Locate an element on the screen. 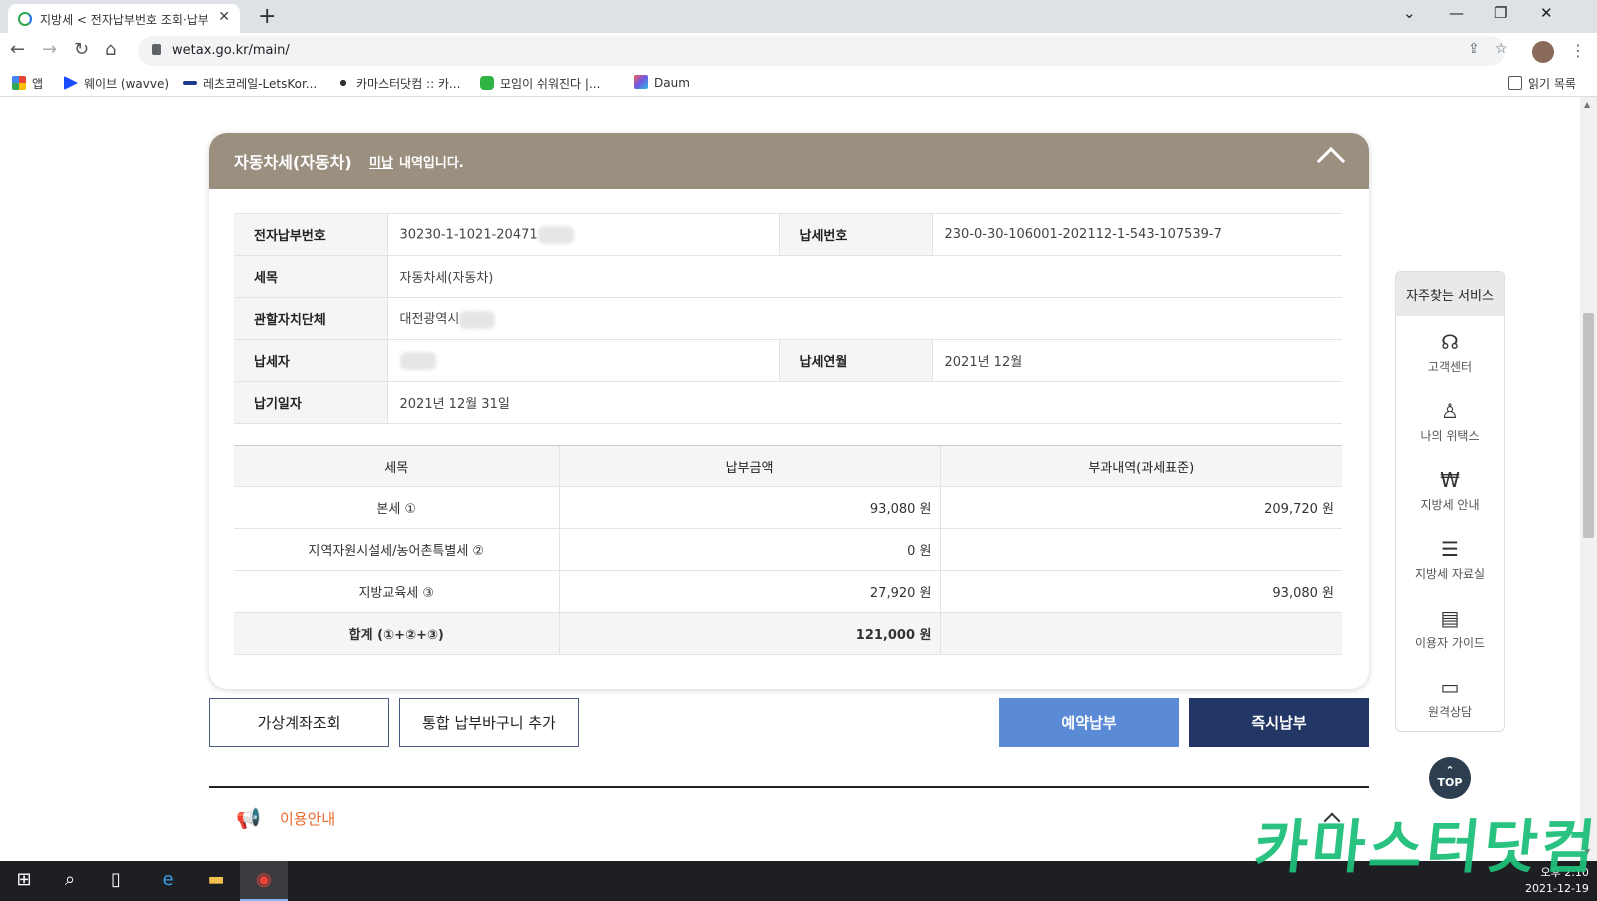 This screenshot has height=901, width=1597. reserve-pay-button: 예약납부 is located at coordinates (1089, 722).